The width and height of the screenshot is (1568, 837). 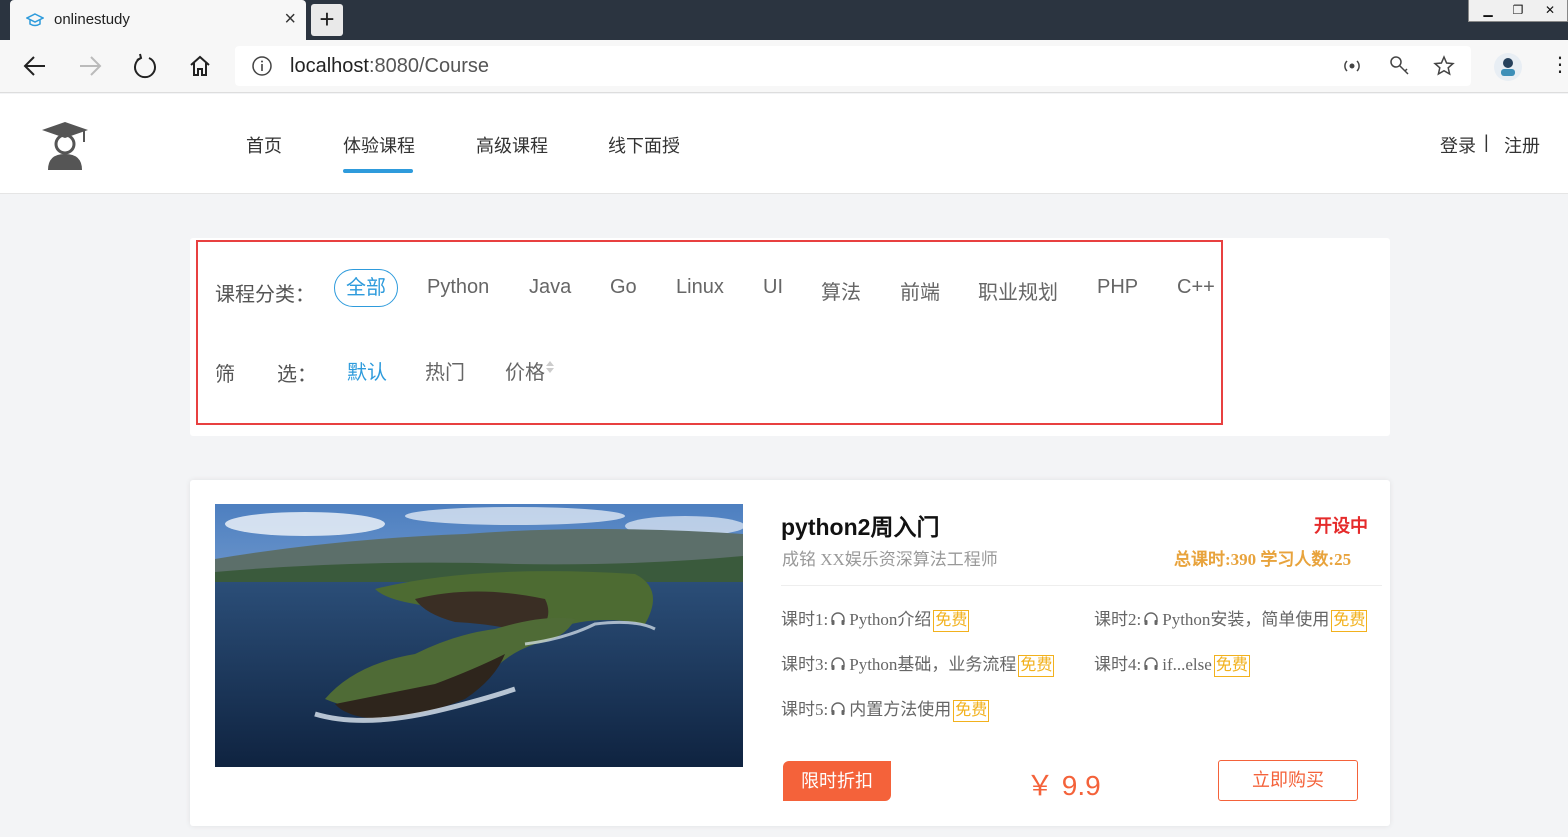 I want to click on register-link: 注册, so click(x=1522, y=145).